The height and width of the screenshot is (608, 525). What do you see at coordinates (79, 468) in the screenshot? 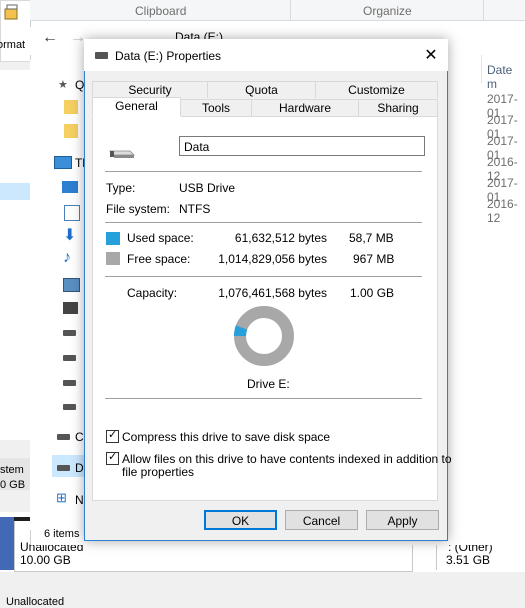
I see `nav-drive-d: D` at bounding box center [79, 468].